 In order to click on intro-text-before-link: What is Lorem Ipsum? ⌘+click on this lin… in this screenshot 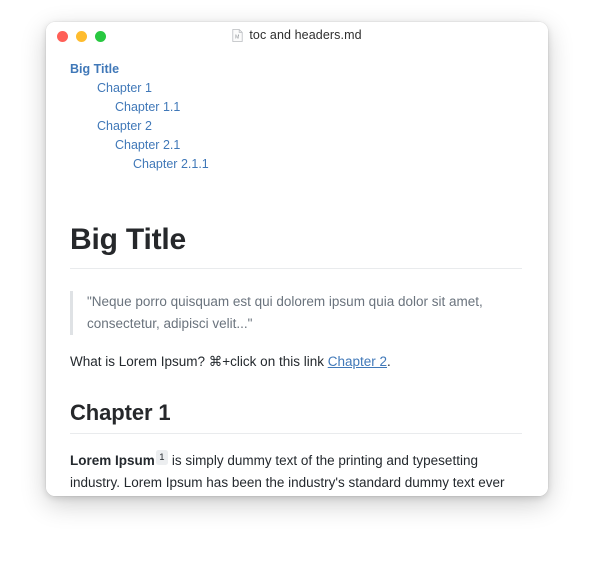, I will do `click(199, 361)`.